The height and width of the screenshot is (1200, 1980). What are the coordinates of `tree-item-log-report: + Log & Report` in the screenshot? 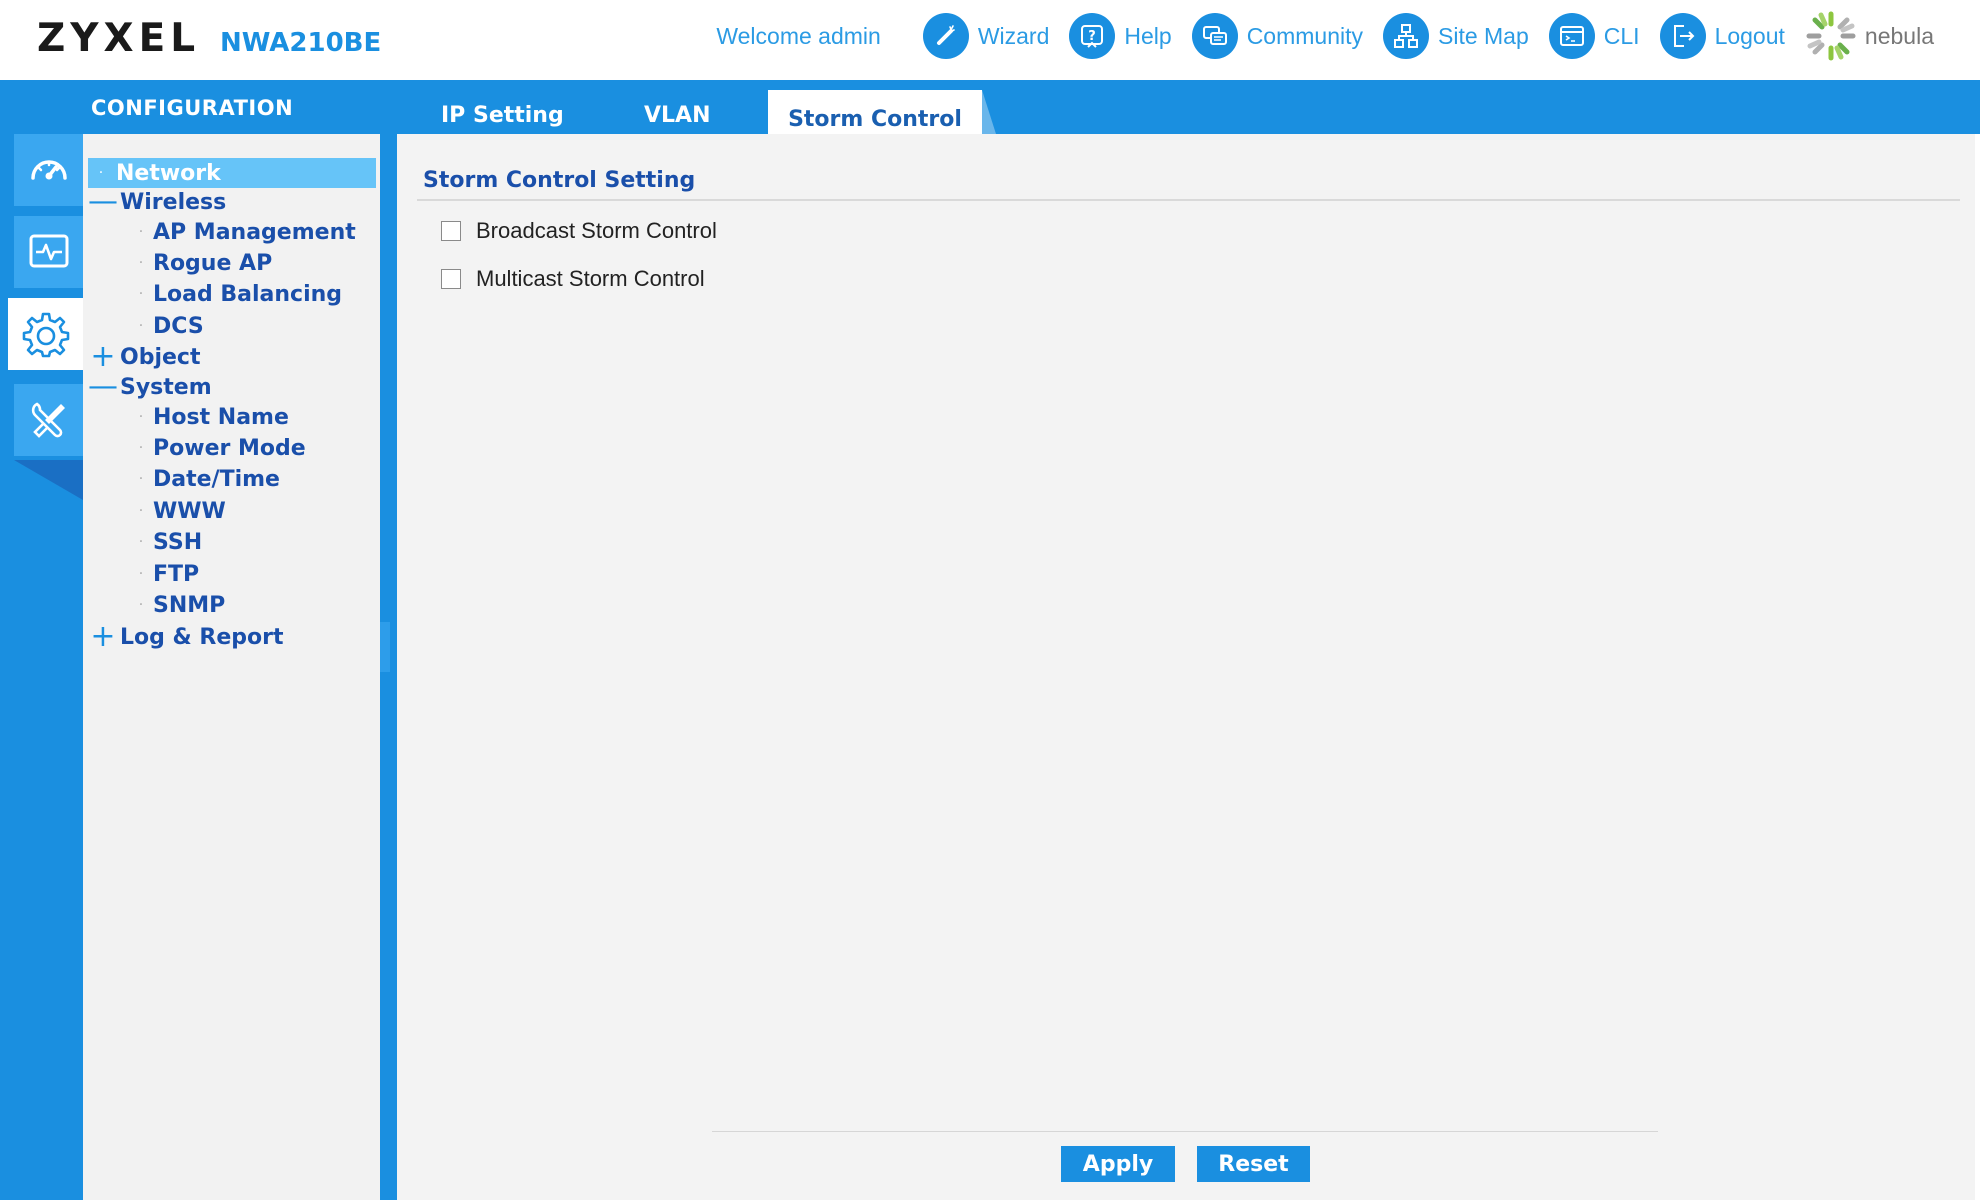 It's located at (185, 637).